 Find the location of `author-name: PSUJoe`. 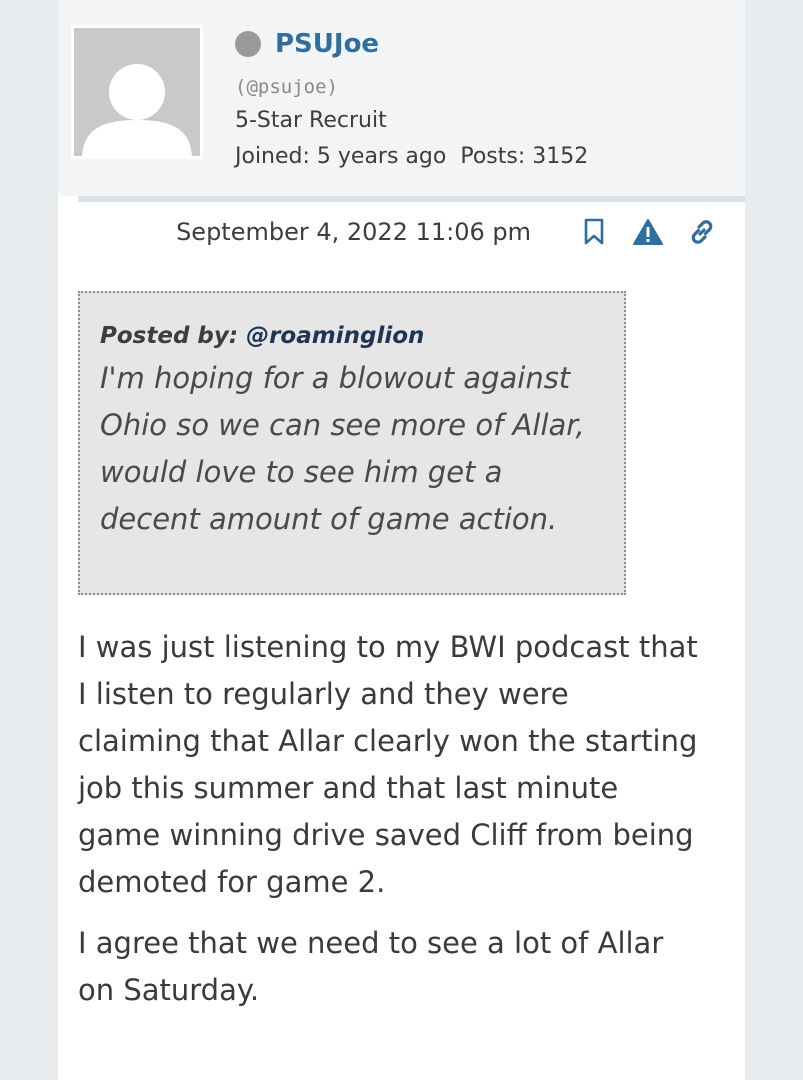

author-name: PSUJoe is located at coordinates (327, 44).